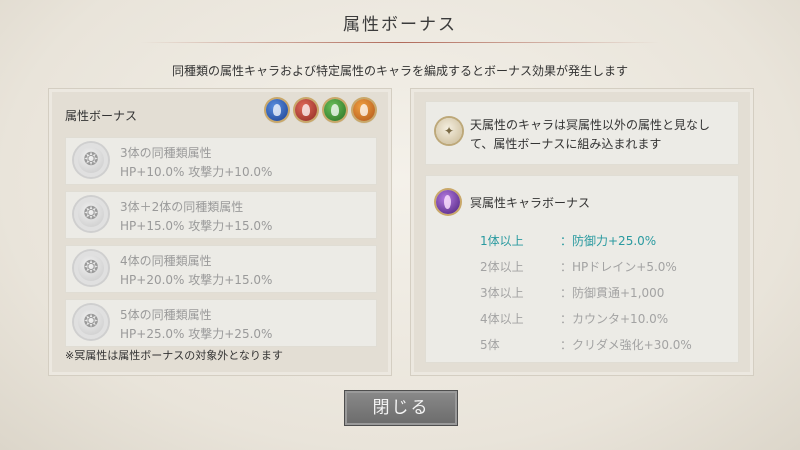 The height and width of the screenshot is (450, 800). Describe the element at coordinates (449, 131) in the screenshot. I see `heaven-emblem-icon: ✦` at that location.